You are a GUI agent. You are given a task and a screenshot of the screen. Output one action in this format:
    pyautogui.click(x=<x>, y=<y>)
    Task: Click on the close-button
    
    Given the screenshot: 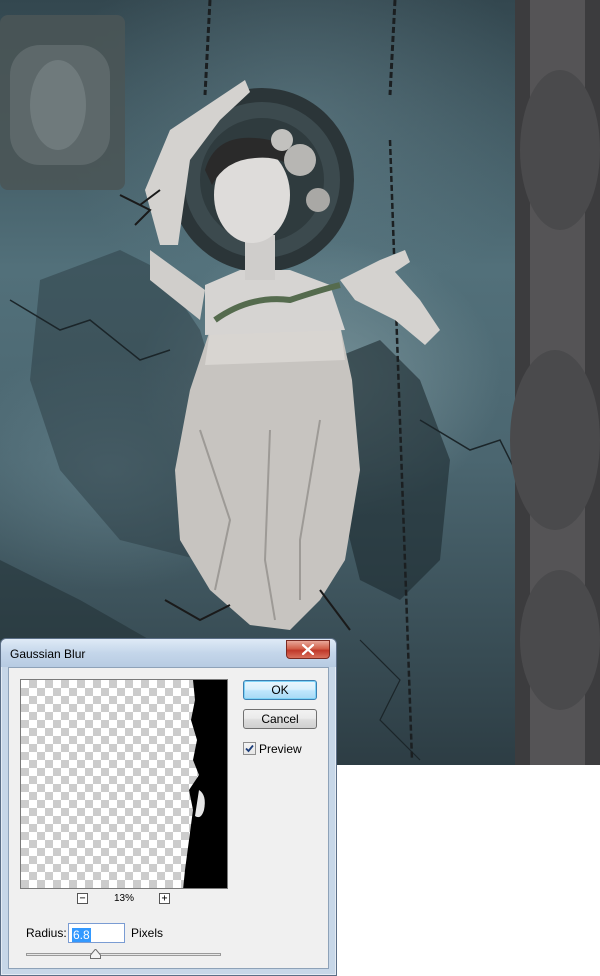 What is the action you would take?
    pyautogui.click(x=308, y=649)
    